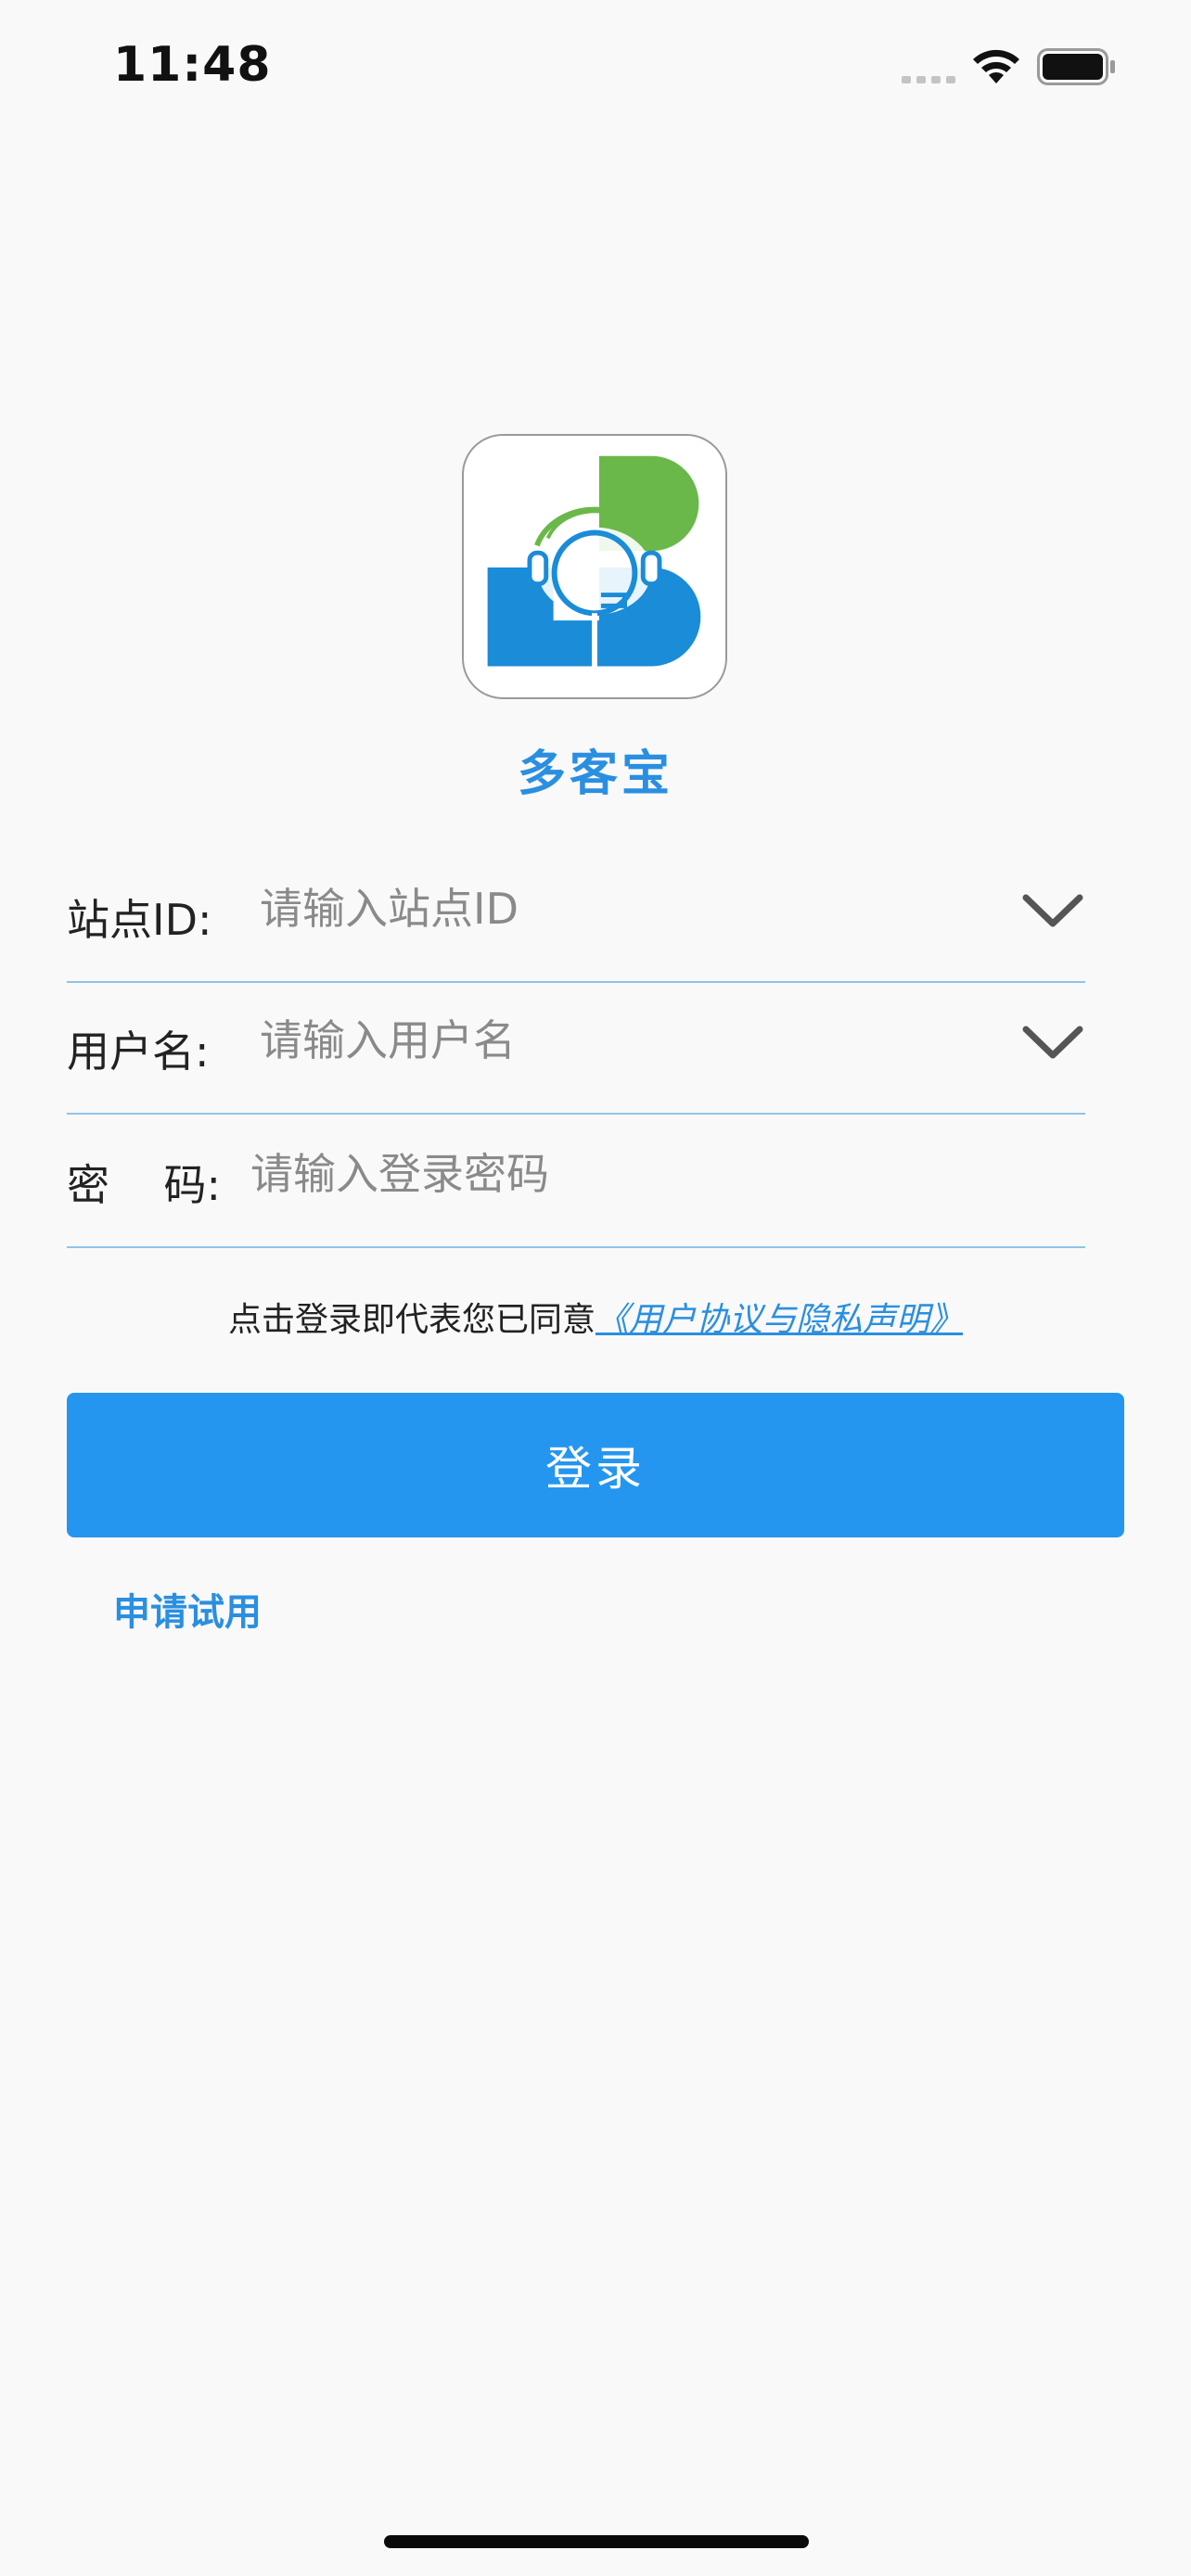  I want to click on apply-trial-link: 申请试用, so click(187, 1609).